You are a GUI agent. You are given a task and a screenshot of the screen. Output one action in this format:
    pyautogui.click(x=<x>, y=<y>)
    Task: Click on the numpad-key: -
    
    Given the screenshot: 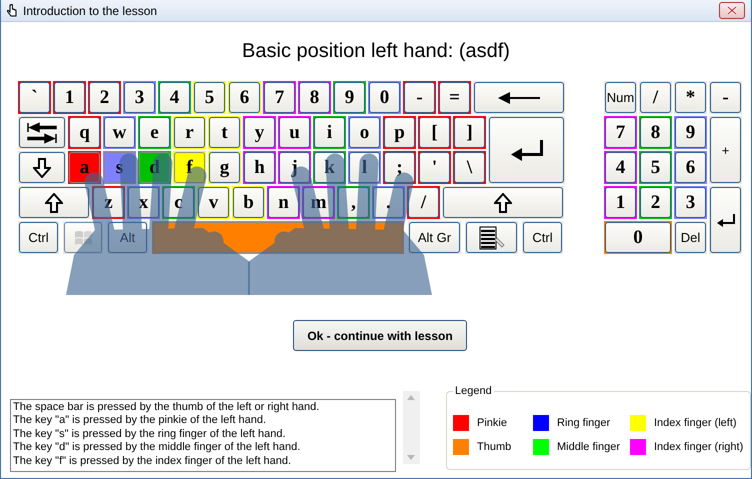 What is the action you would take?
    pyautogui.click(x=725, y=97)
    